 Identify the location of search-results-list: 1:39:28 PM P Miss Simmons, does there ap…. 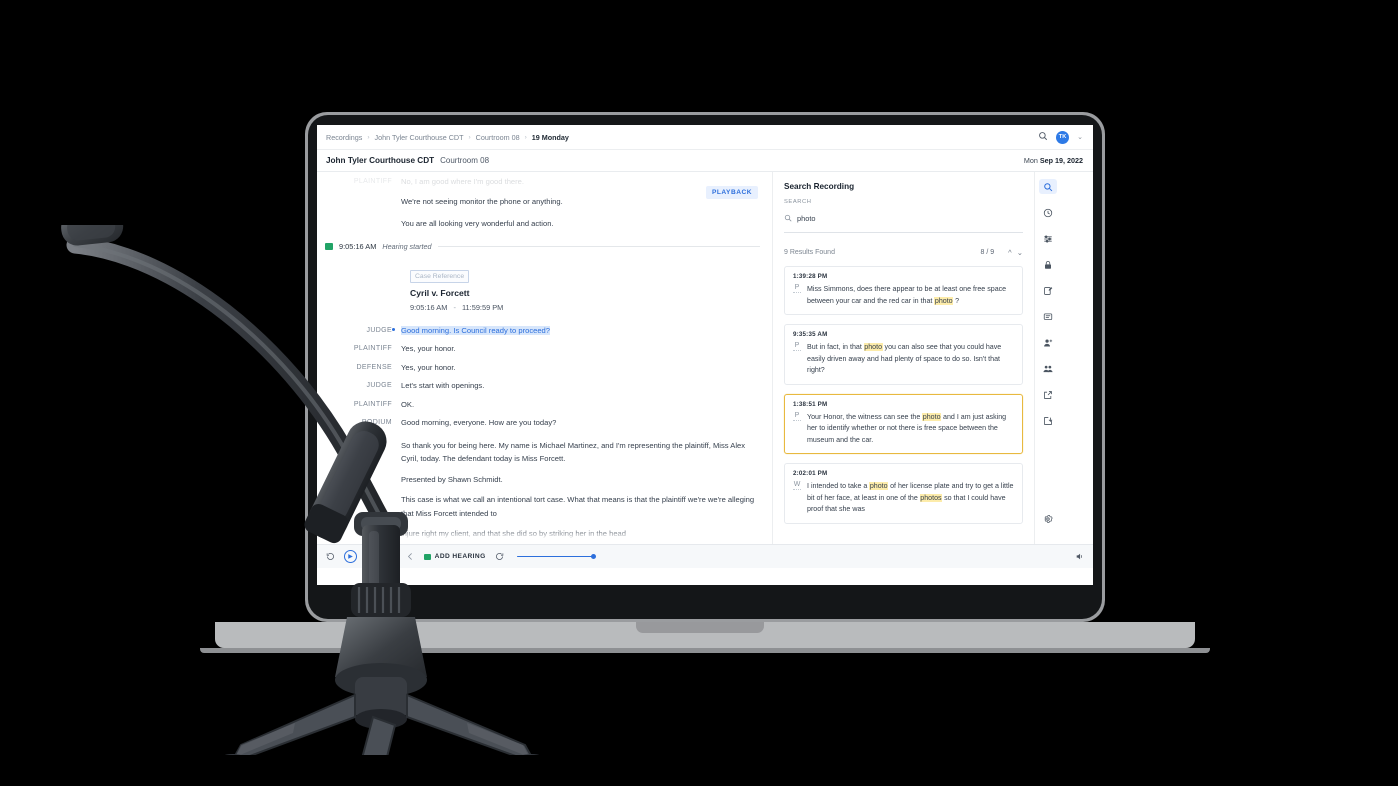
(903, 395).